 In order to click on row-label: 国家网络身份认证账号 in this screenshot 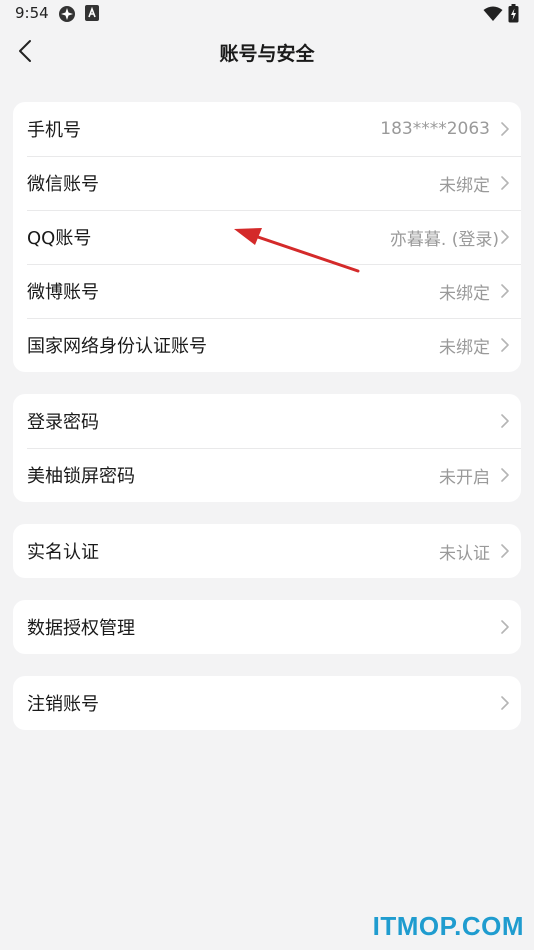, I will do `click(117, 346)`.